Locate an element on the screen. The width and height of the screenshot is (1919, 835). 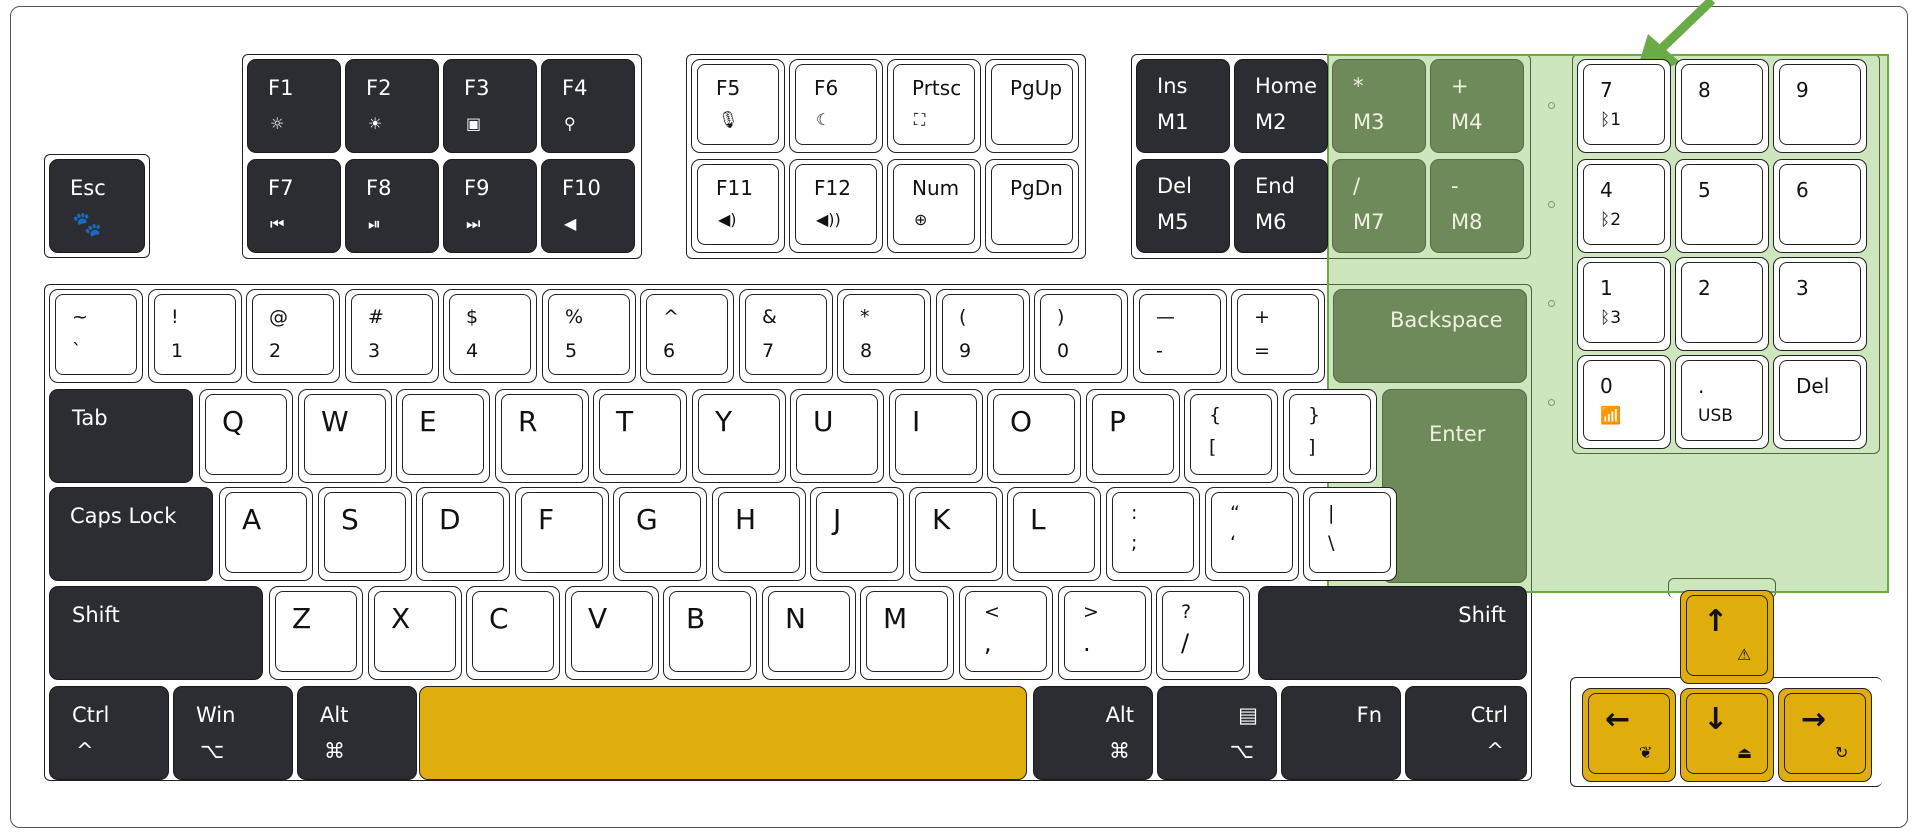
key-f6: F6 ☾ is located at coordinates (836, 106).